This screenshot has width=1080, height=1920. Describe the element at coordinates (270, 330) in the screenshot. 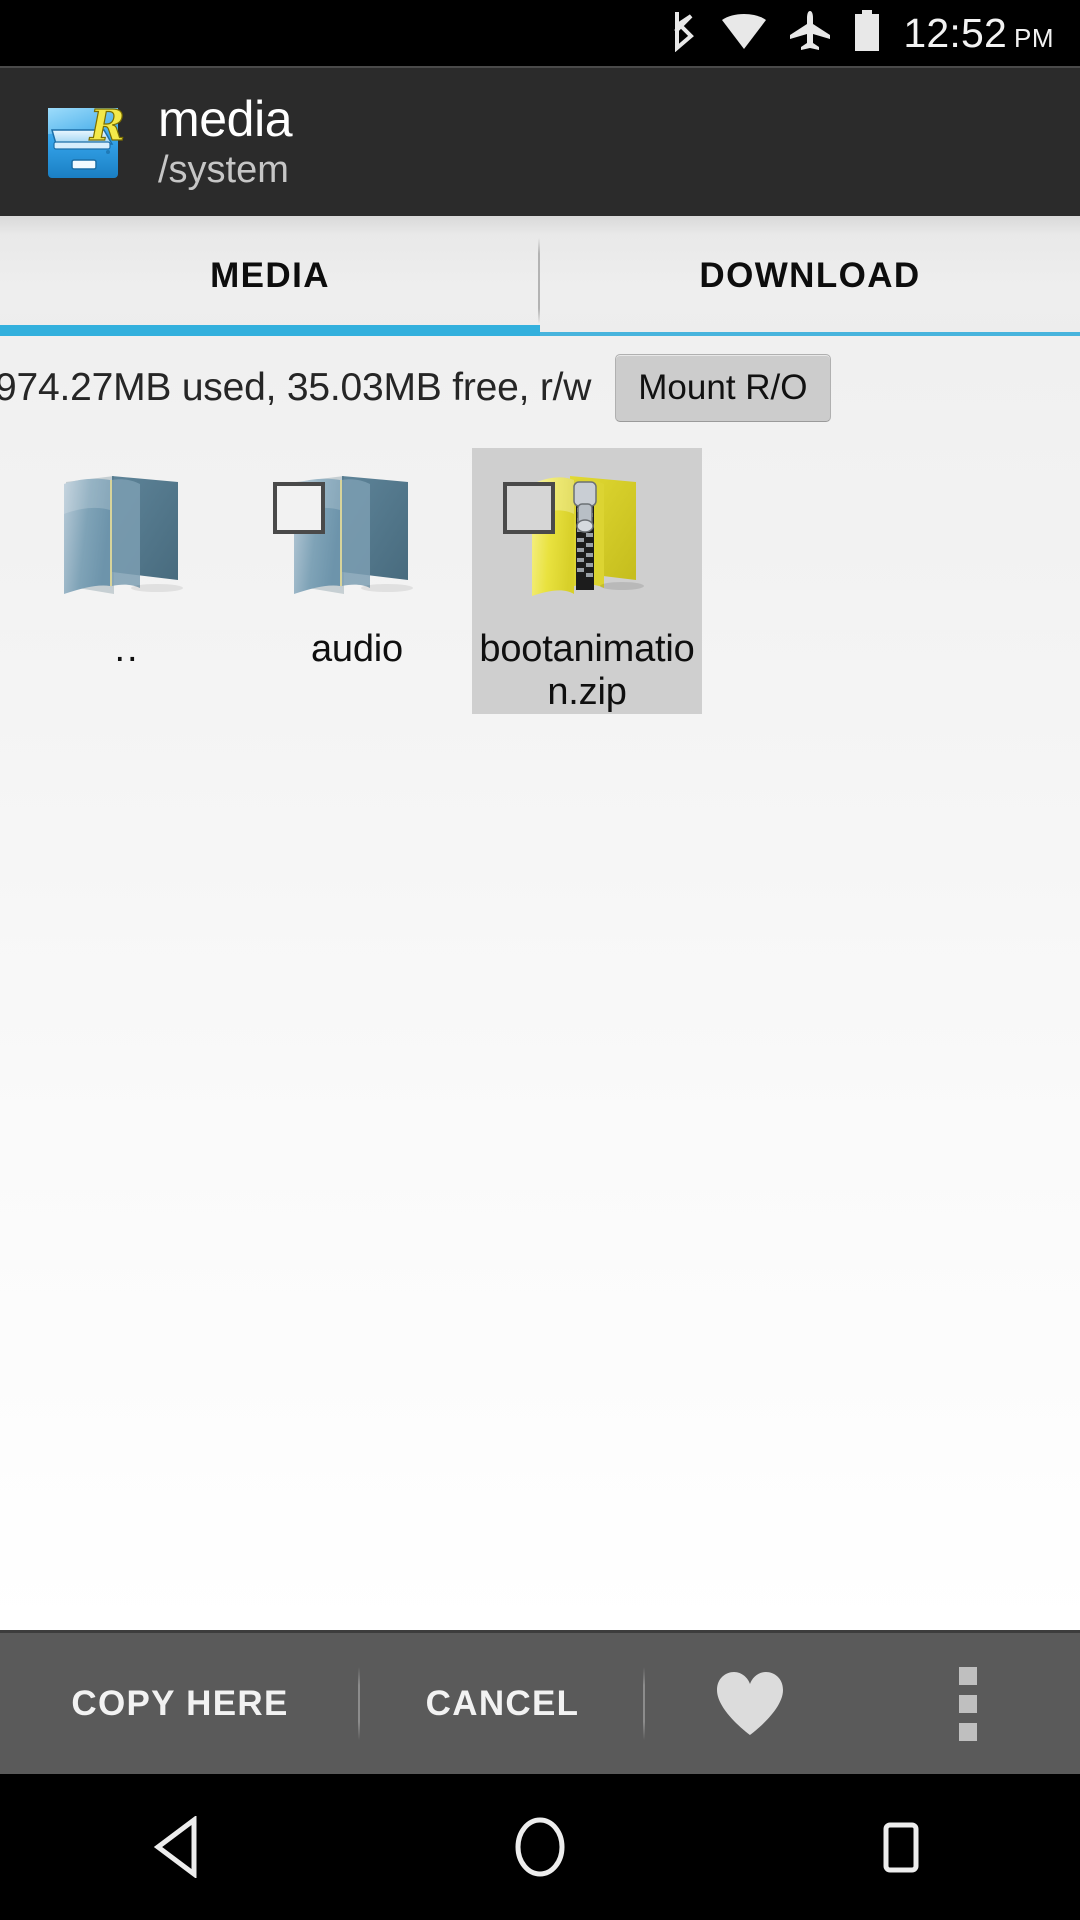

I see `tab-active-indicator` at that location.